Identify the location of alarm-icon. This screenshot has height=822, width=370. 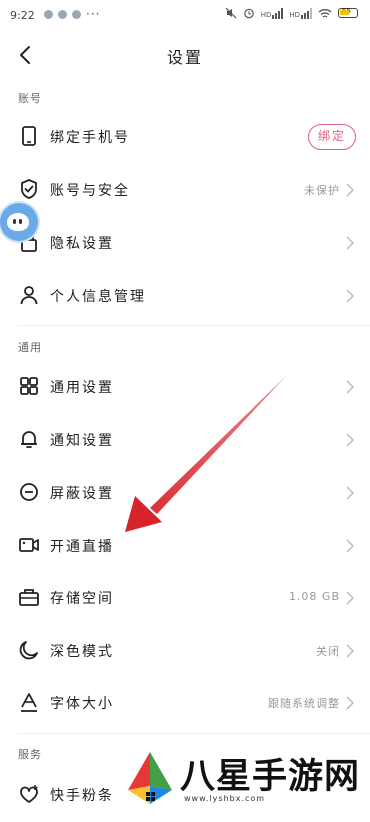
(248, 13).